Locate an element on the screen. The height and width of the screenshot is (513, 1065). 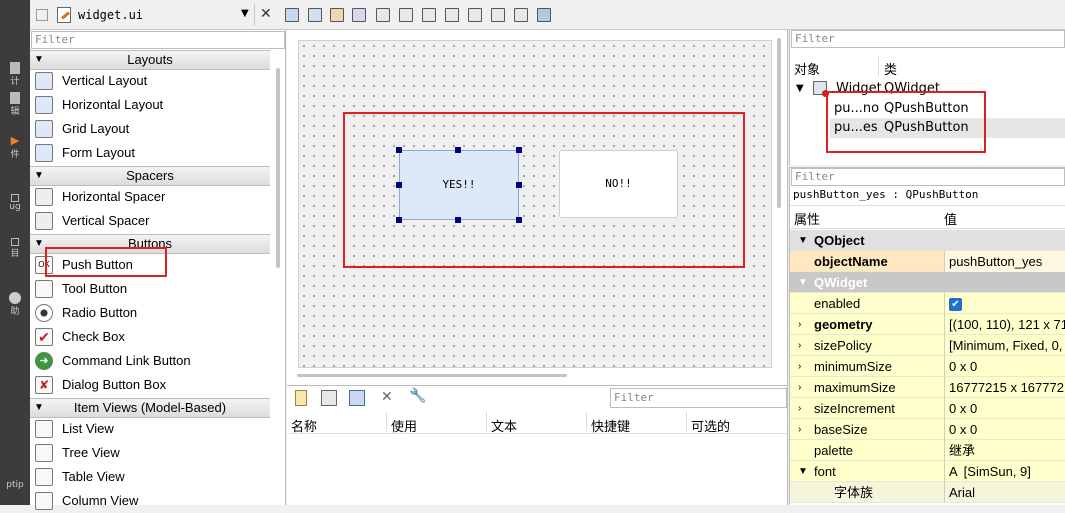
category-item-views: ▼ Item Views (Model-Based) is located at coordinates (150, 408).